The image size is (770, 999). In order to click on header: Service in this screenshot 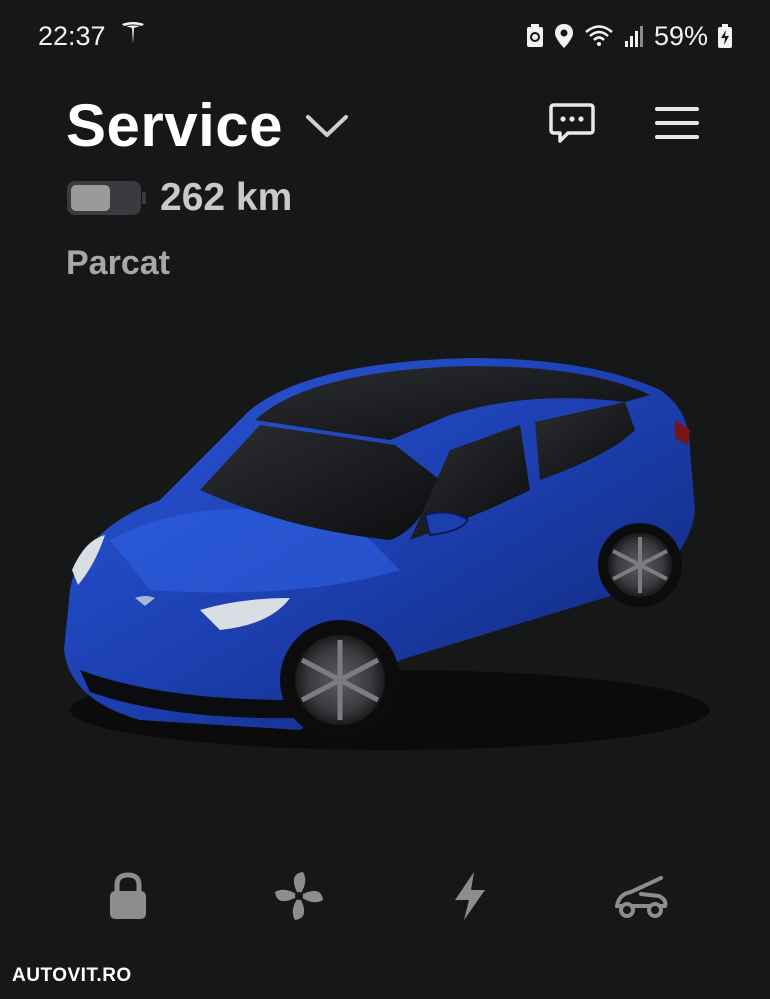, I will do `click(383, 125)`.